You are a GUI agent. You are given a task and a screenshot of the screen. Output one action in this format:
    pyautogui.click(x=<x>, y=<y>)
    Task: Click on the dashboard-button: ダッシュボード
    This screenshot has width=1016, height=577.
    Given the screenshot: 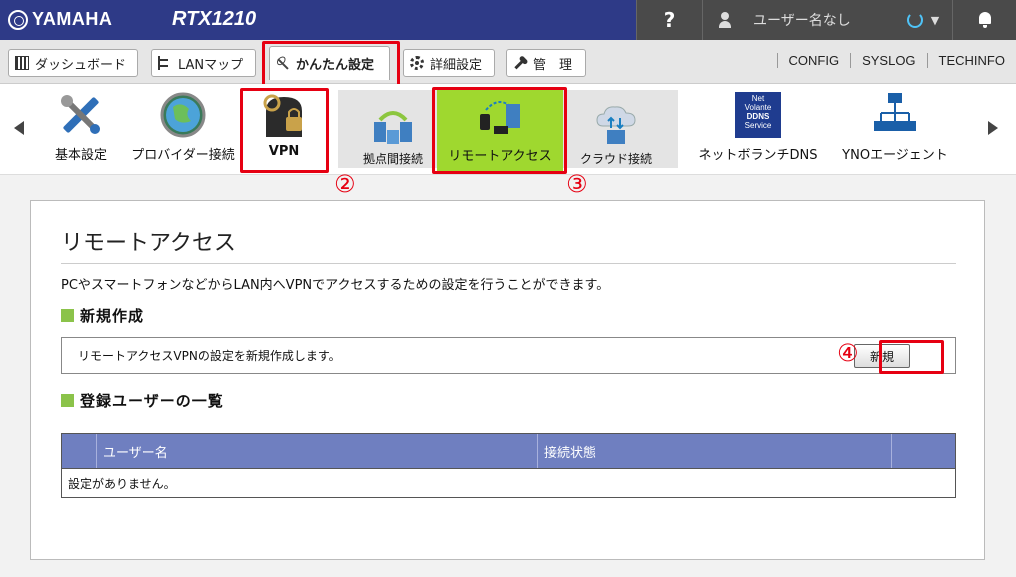 What is the action you would take?
    pyautogui.click(x=73, y=63)
    